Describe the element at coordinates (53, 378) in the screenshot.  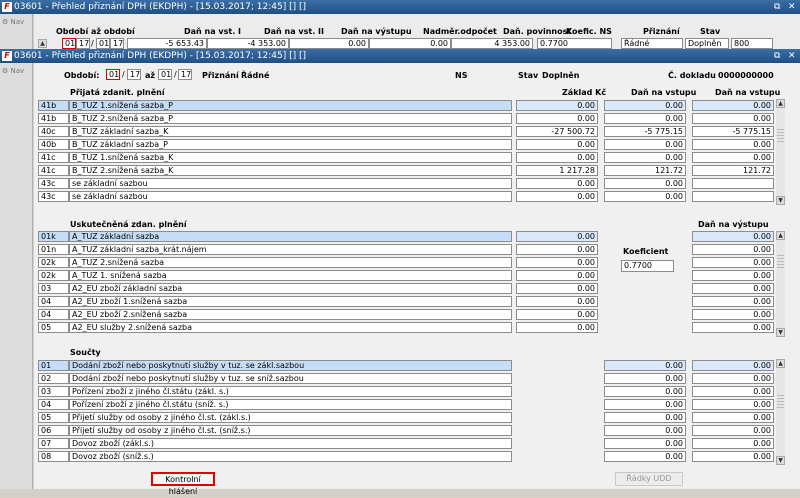
I see `row-code: 02` at that location.